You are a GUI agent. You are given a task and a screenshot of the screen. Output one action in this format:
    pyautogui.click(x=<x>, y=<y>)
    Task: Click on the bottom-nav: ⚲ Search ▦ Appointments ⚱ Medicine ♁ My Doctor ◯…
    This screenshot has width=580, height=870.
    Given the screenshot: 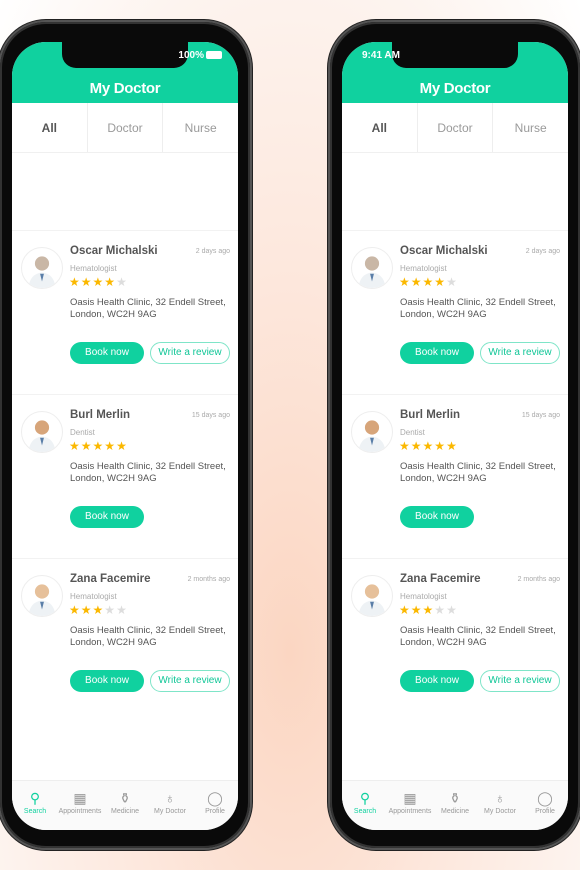 What is the action you would take?
    pyautogui.click(x=455, y=805)
    